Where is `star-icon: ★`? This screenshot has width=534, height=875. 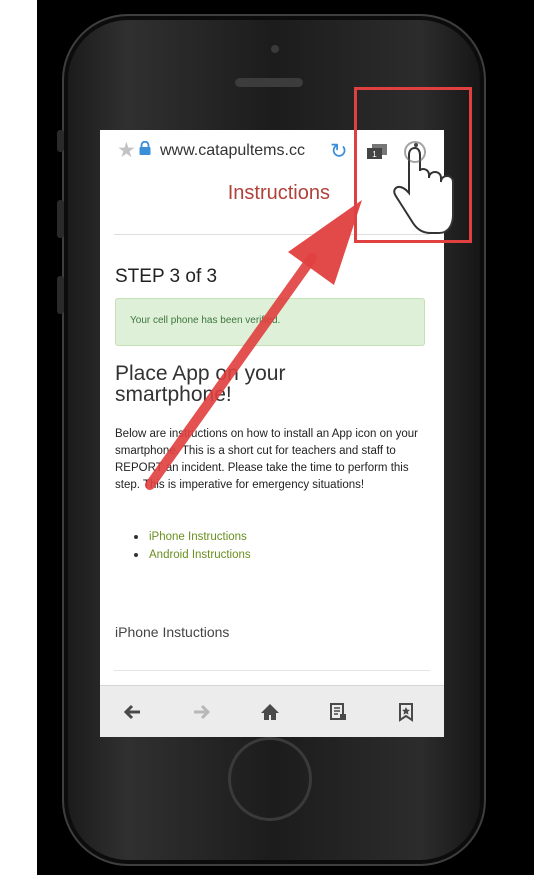
star-icon: ★ is located at coordinates (126, 150).